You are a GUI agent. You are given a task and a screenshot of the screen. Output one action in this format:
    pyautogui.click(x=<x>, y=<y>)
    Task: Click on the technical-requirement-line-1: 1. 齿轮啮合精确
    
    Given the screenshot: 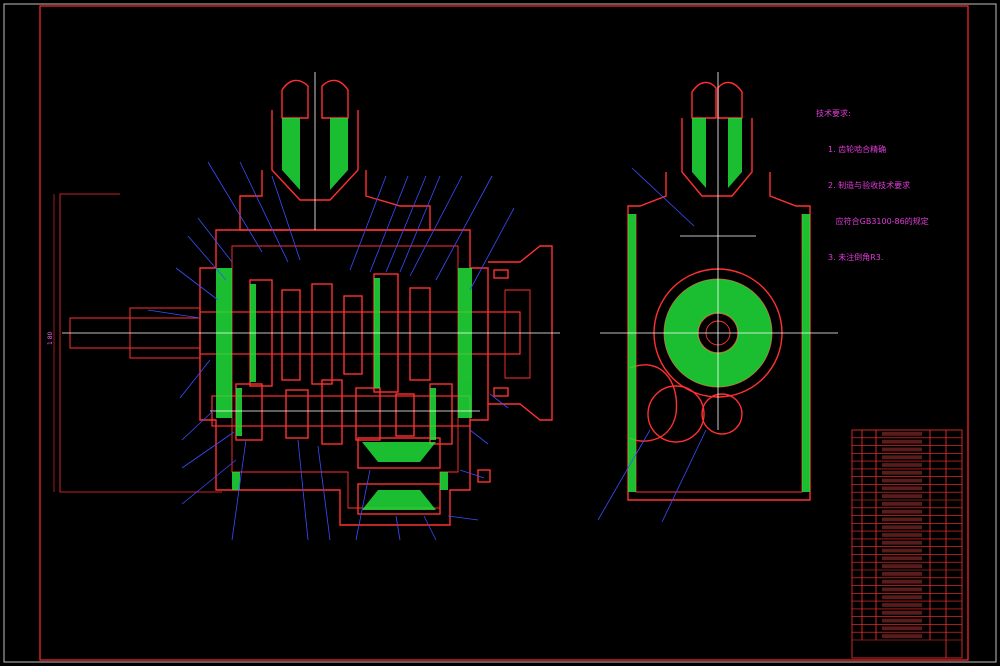 What is the action you would take?
    pyautogui.click(x=857, y=149)
    